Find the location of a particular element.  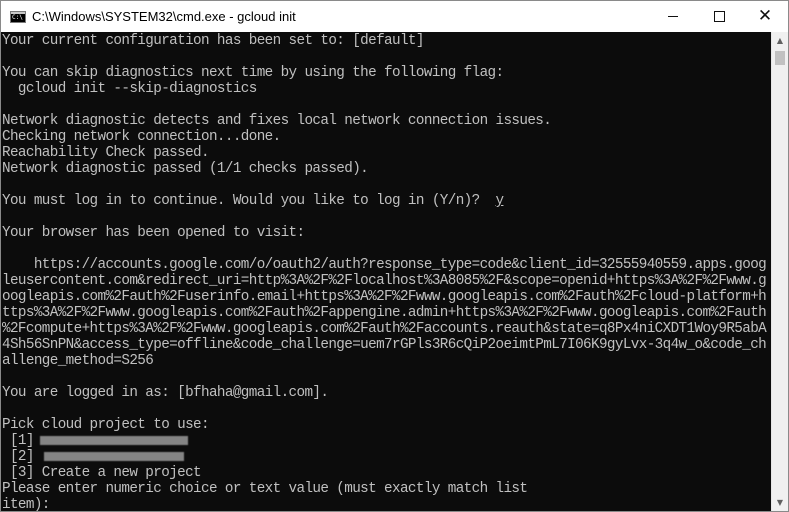

arrow-down-icon: ▼ is located at coordinates (780, 502).